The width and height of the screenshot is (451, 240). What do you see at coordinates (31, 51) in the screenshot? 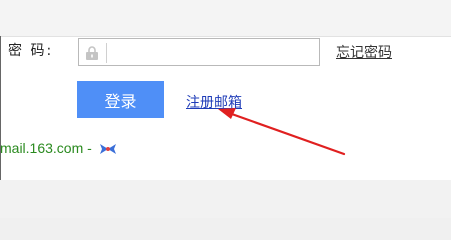
I see `password-label: 密 码:` at bounding box center [31, 51].